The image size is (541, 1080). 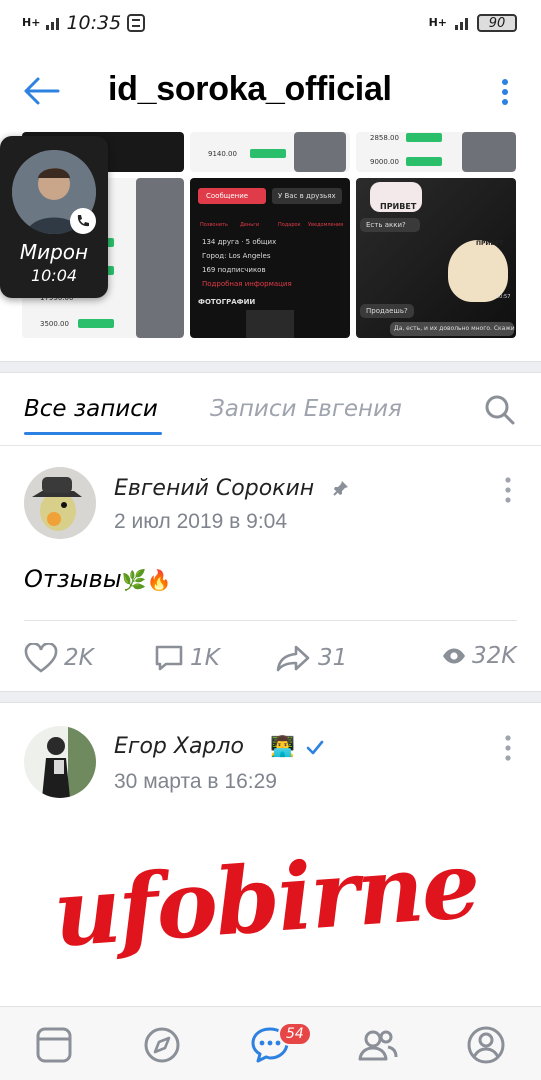 I want to click on chat-time: 20:57, so click(x=503, y=297).